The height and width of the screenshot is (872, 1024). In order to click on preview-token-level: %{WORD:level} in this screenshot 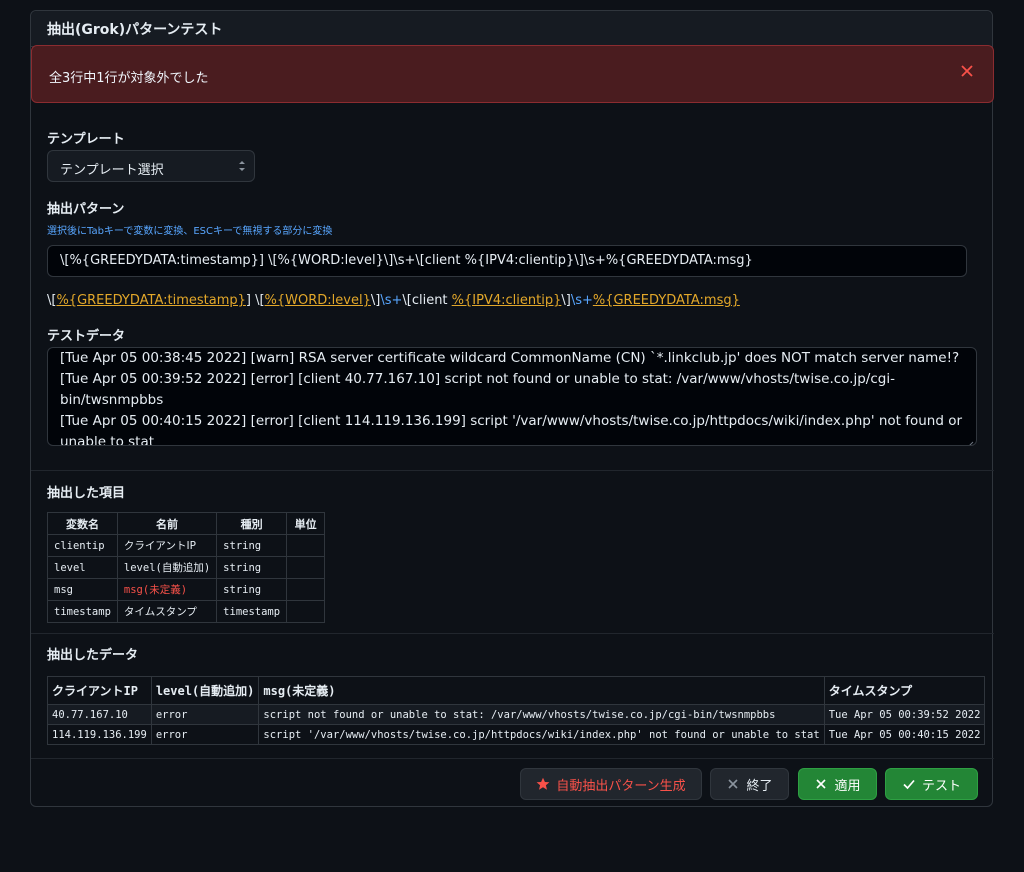, I will do `click(318, 300)`.